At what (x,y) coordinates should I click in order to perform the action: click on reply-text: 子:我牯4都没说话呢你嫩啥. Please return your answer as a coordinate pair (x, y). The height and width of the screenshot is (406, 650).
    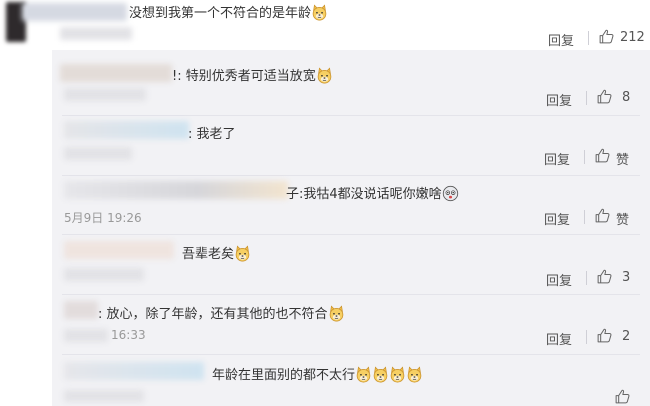
    Looking at the image, I should click on (372, 192).